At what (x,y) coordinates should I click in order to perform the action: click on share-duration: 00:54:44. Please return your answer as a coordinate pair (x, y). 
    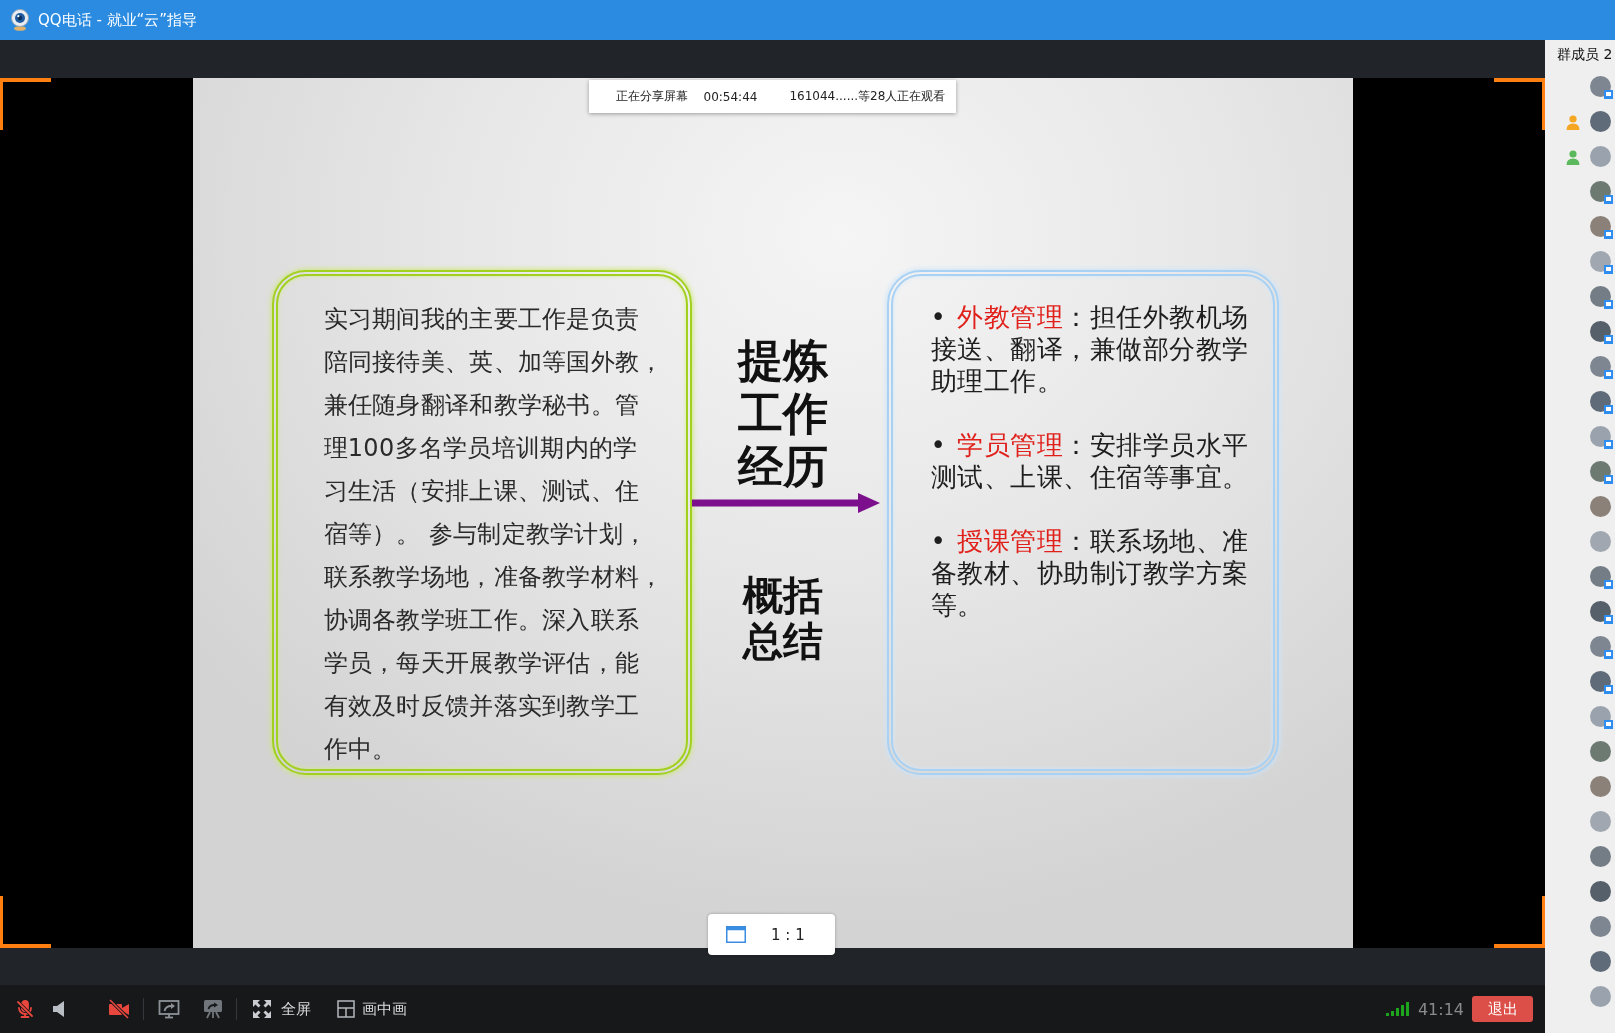
    Looking at the image, I should click on (730, 96).